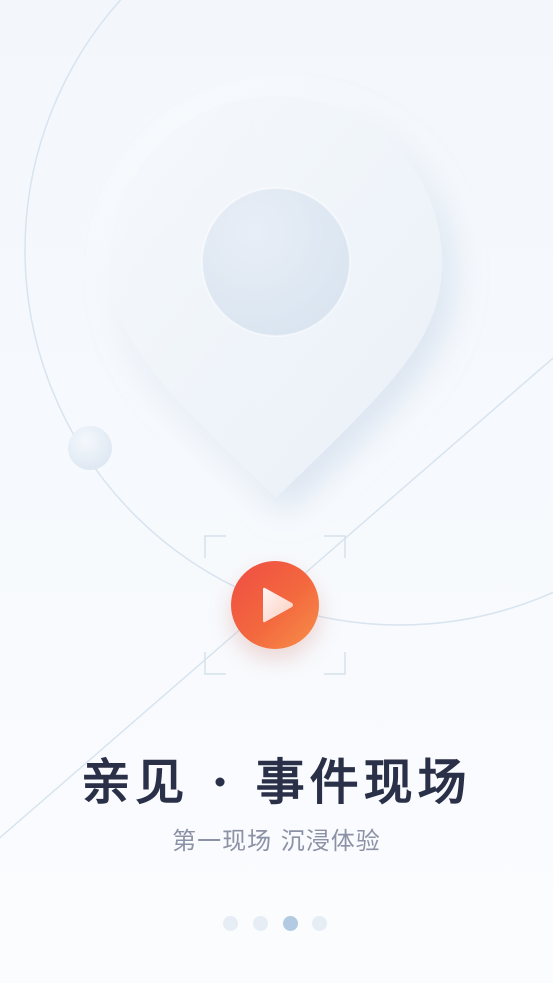 This screenshot has width=553, height=983. What do you see at coordinates (277, 924) in the screenshot?
I see `page-indicator` at bounding box center [277, 924].